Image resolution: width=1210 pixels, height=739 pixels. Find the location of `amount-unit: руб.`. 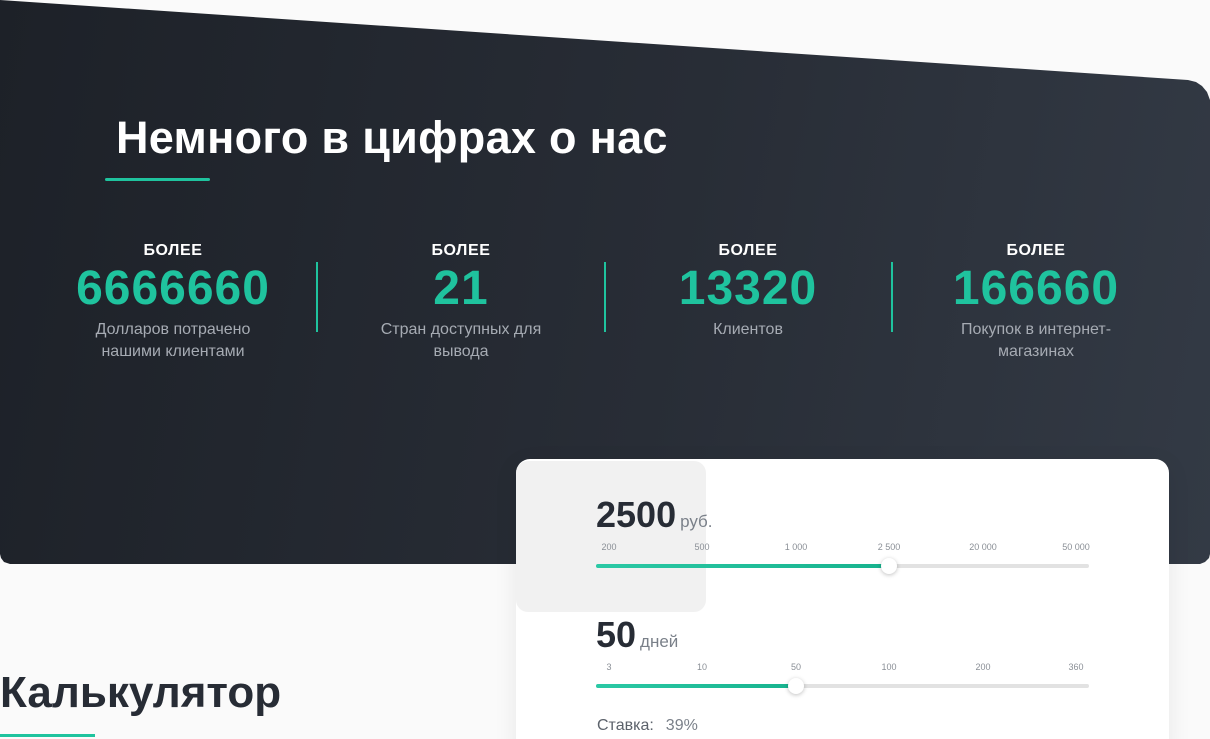

amount-unit: руб. is located at coordinates (696, 521).